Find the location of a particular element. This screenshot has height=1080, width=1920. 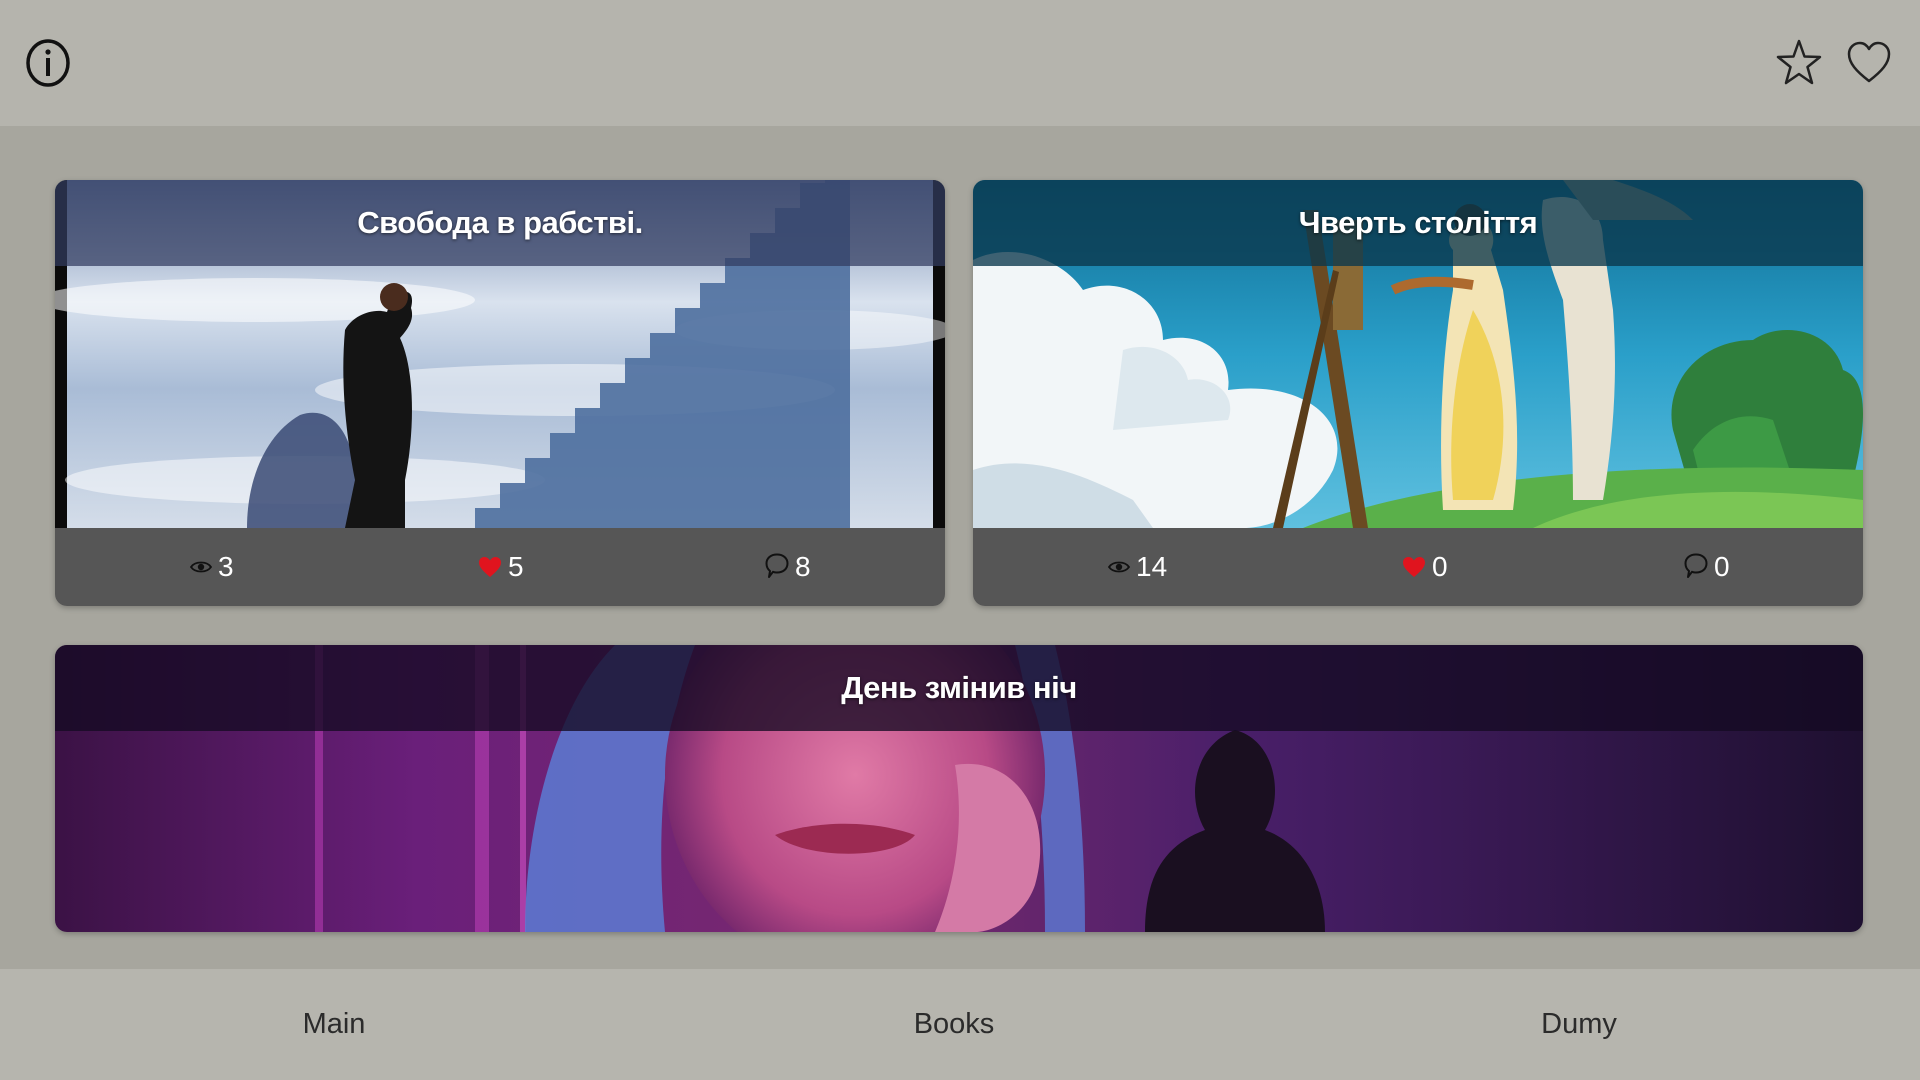

heart-icon is located at coordinates (1869, 62).